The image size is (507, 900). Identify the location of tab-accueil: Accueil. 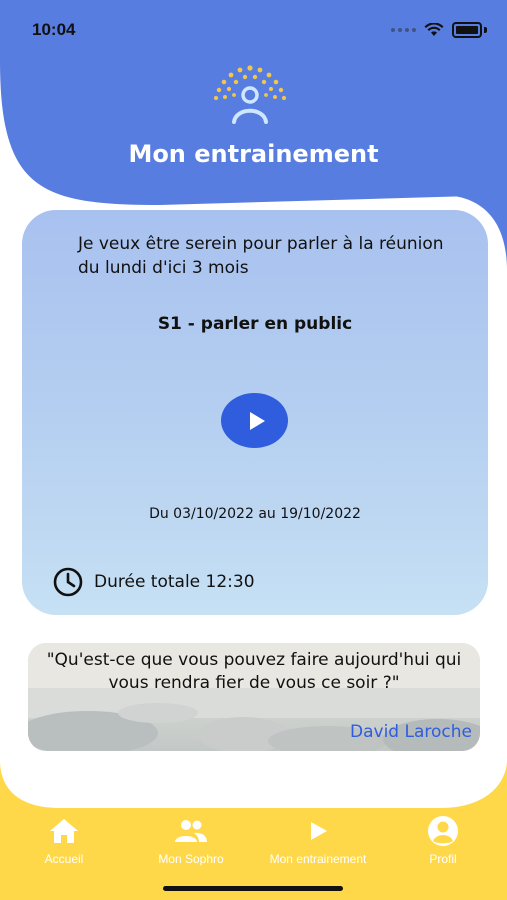
(64, 841).